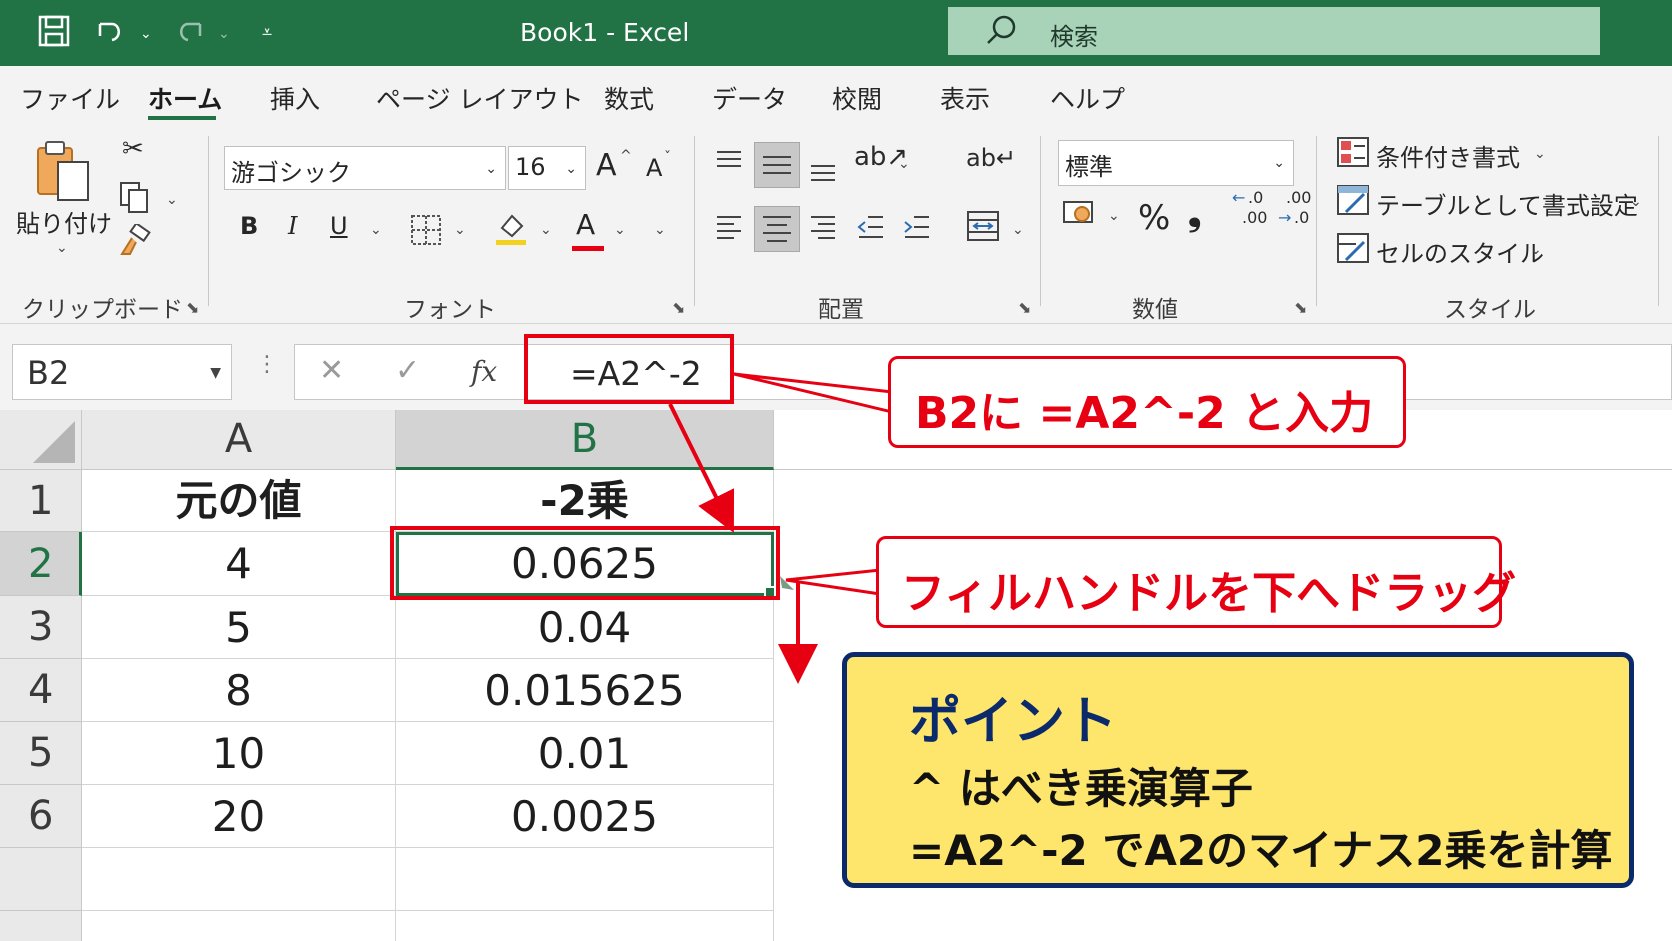 Image resolution: width=1672 pixels, height=941 pixels. Describe the element at coordinates (215, 373) in the screenshot. I see `name-box-dropdown-icon: ▼` at that location.